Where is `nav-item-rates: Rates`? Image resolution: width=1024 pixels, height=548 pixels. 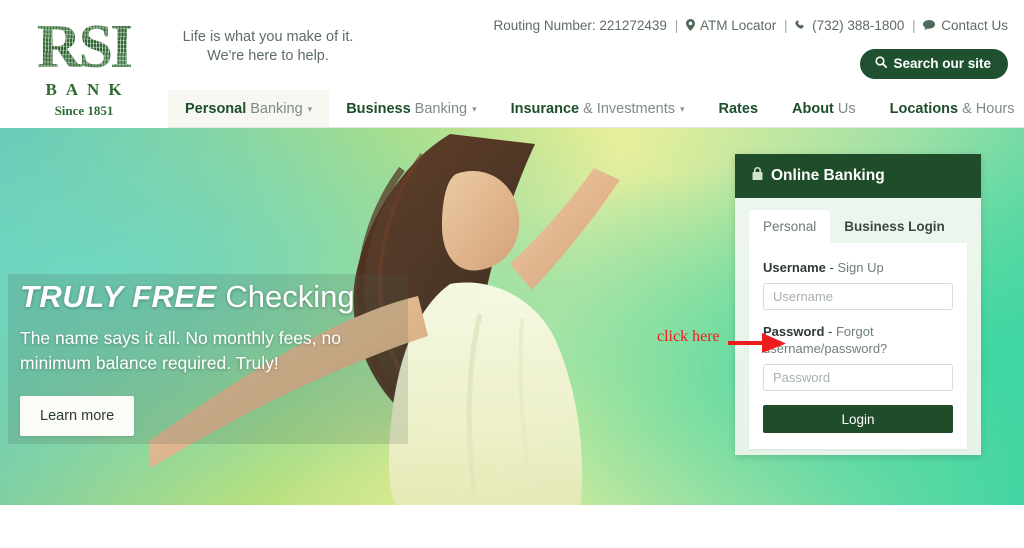 nav-item-rates: Rates is located at coordinates (739, 109).